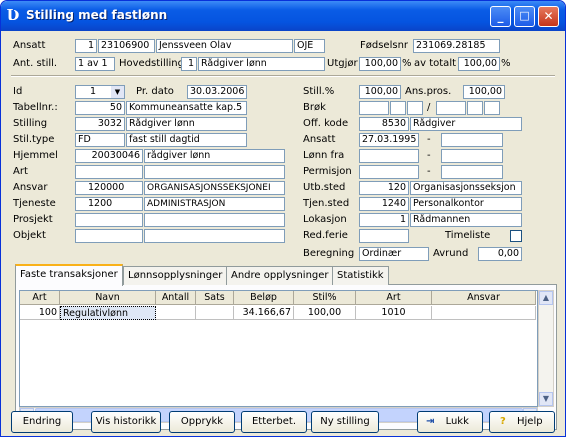 The height and width of the screenshot is (437, 566). Describe the element at coordinates (109, 172) in the screenshot. I see `art-field` at that location.